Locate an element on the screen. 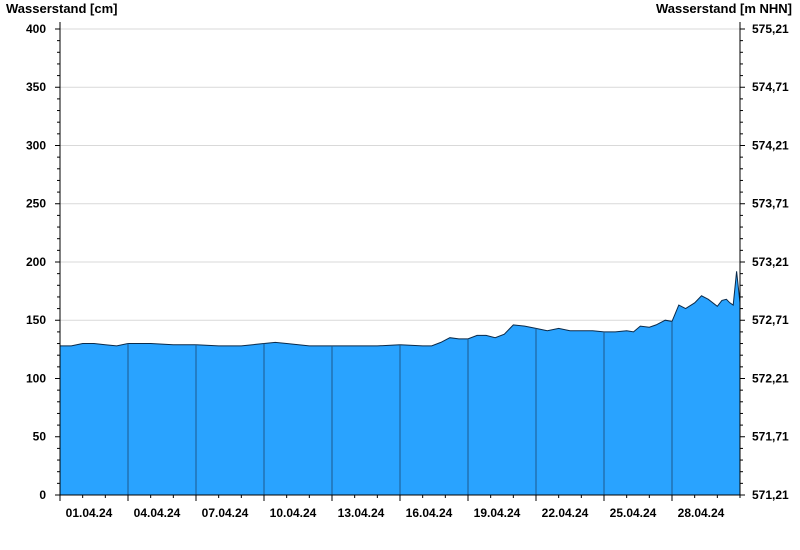  y-tick-label-left: 400 is located at coordinates (36, 29).